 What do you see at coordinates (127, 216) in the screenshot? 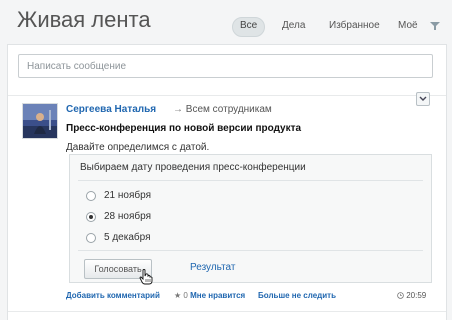
I see `poll-option-label: 28 ноября` at bounding box center [127, 216].